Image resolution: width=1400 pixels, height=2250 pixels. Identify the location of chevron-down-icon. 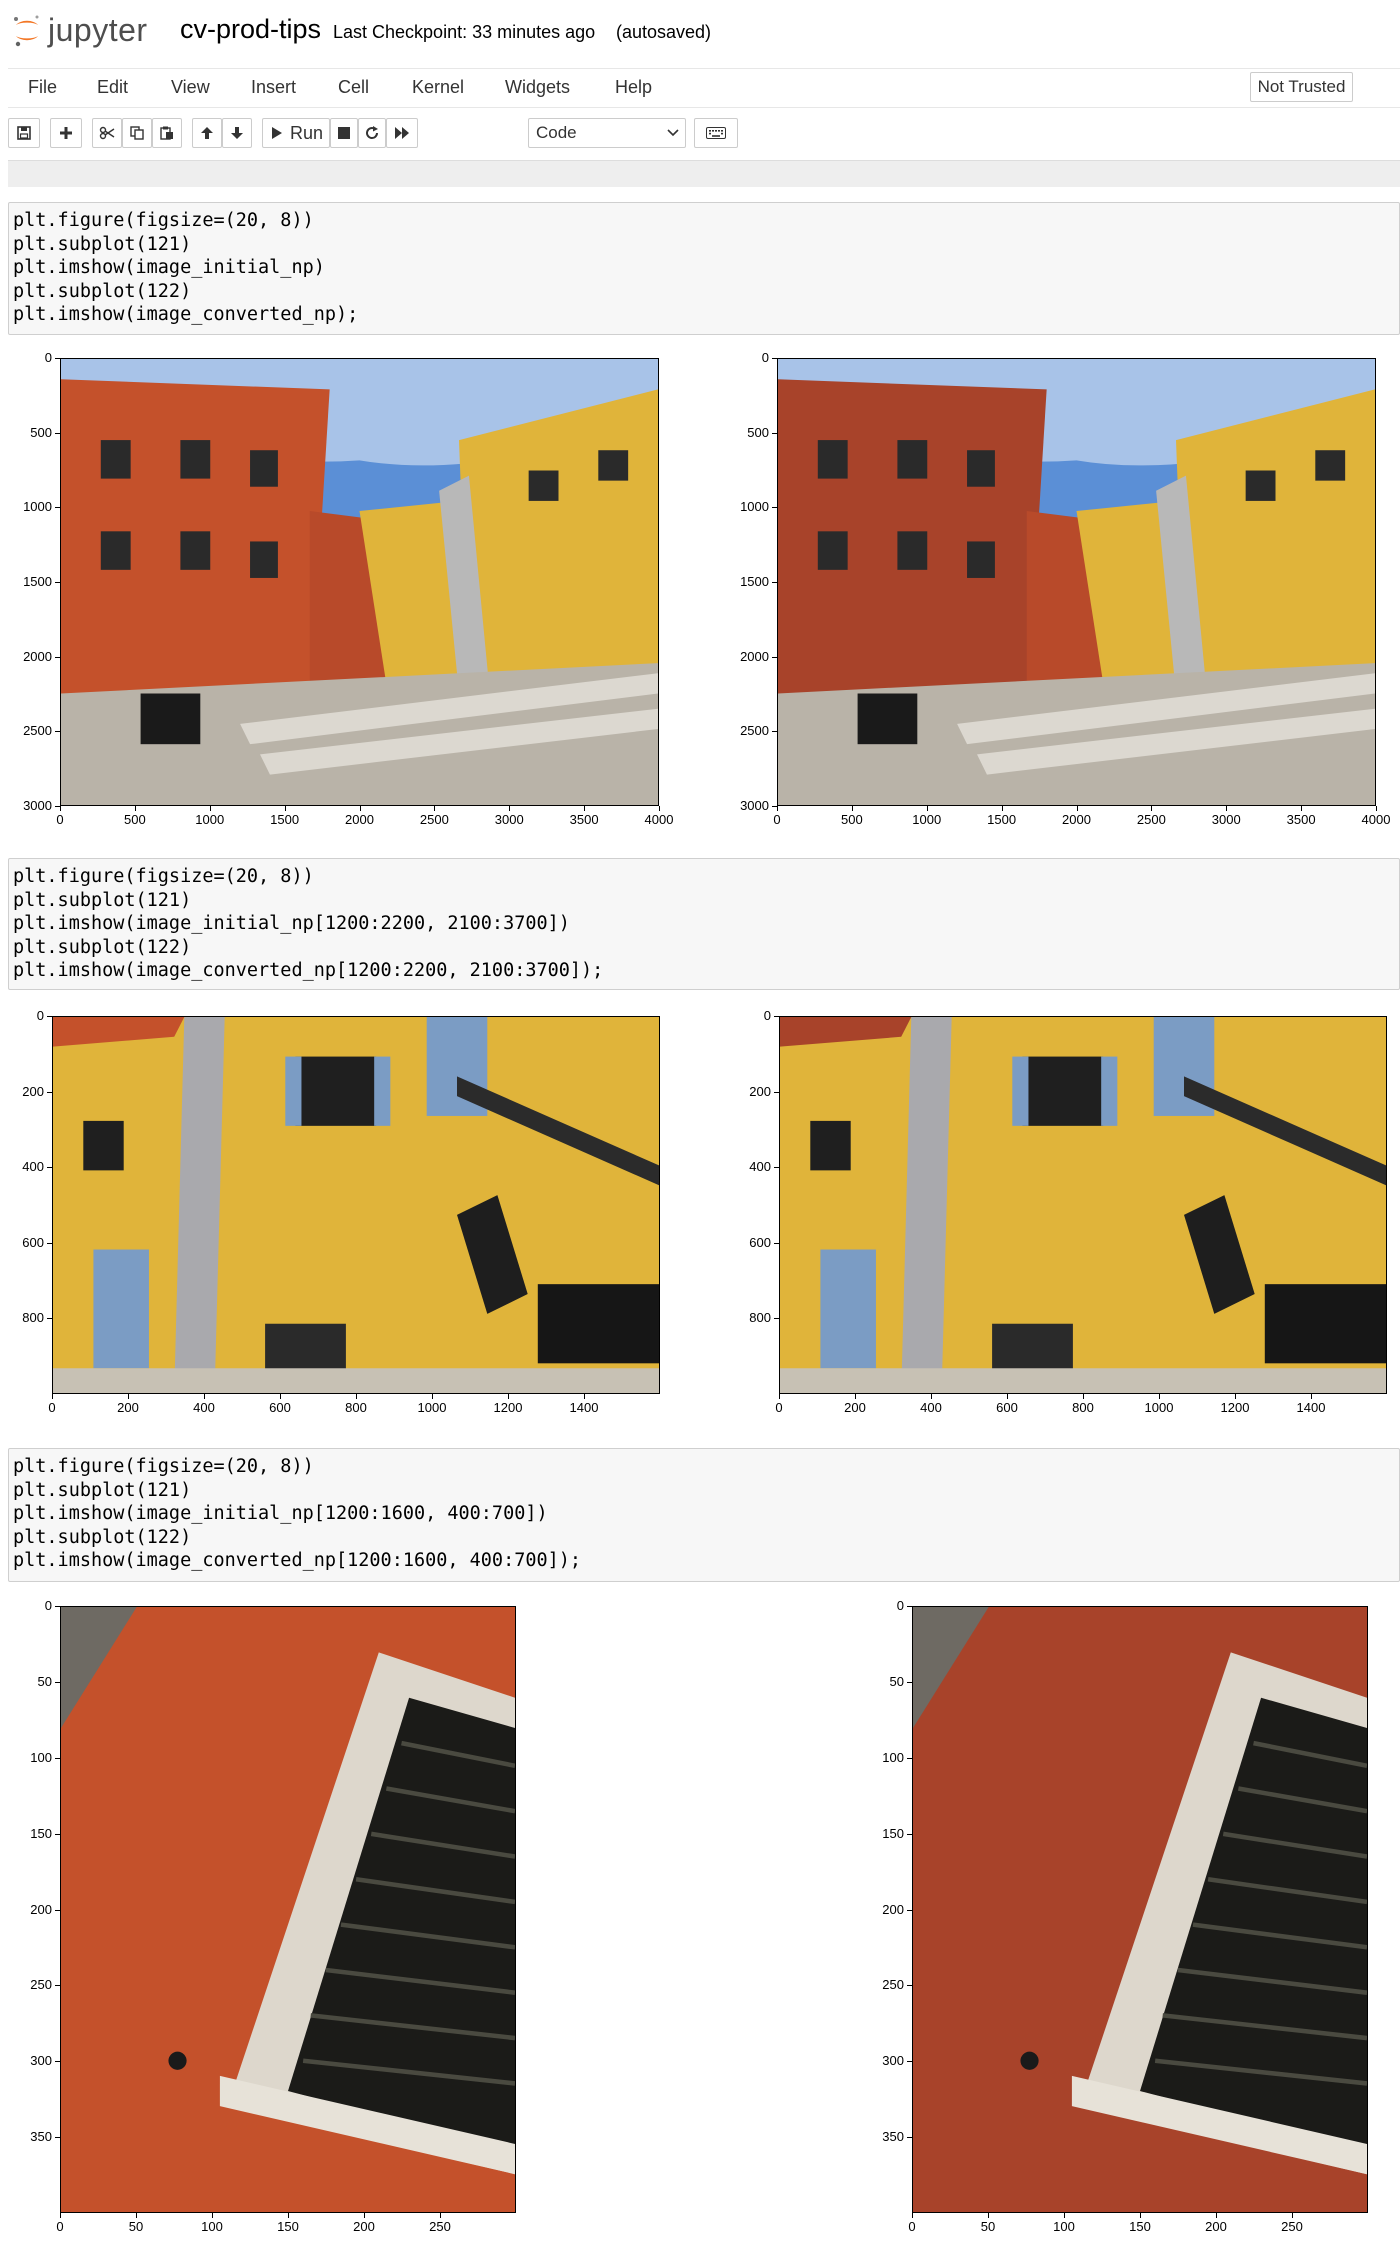
(673, 133).